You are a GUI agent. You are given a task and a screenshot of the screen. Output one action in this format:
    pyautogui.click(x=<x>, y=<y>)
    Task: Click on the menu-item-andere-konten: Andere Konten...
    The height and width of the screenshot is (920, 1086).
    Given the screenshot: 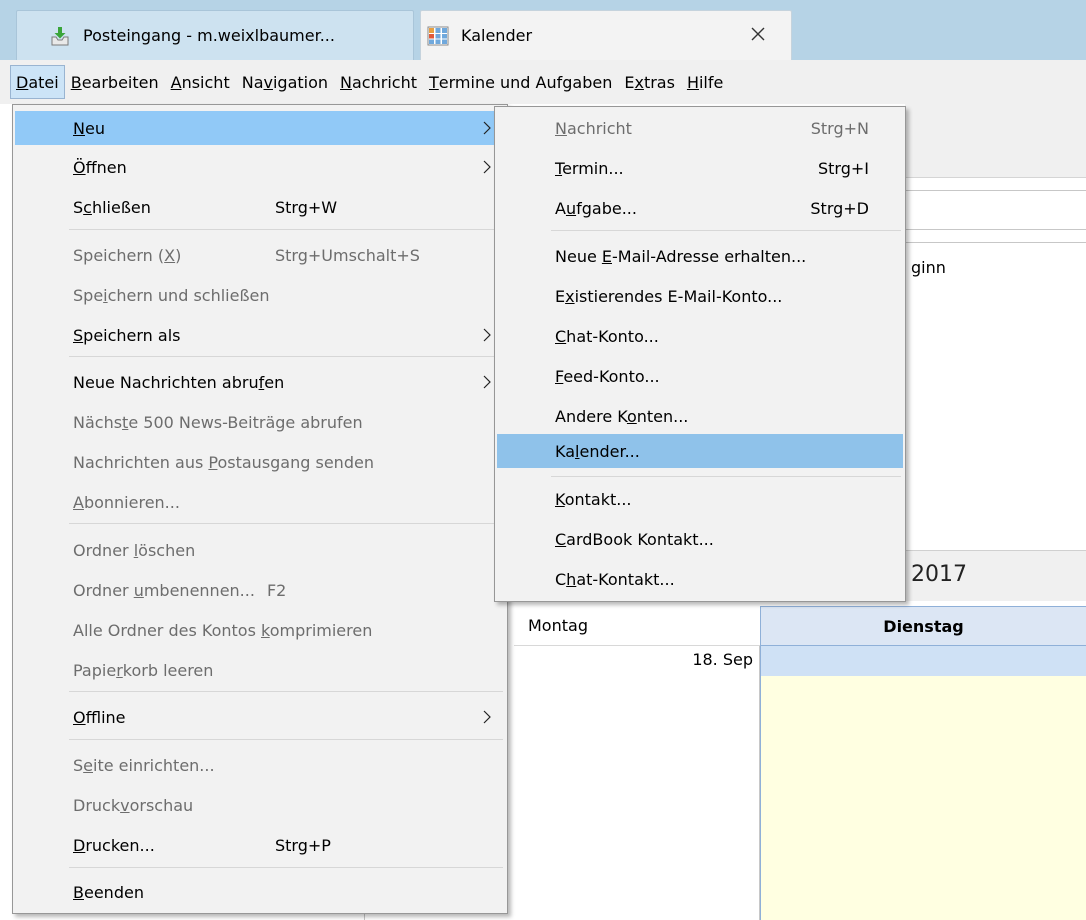 What is the action you would take?
    pyautogui.click(x=700, y=416)
    